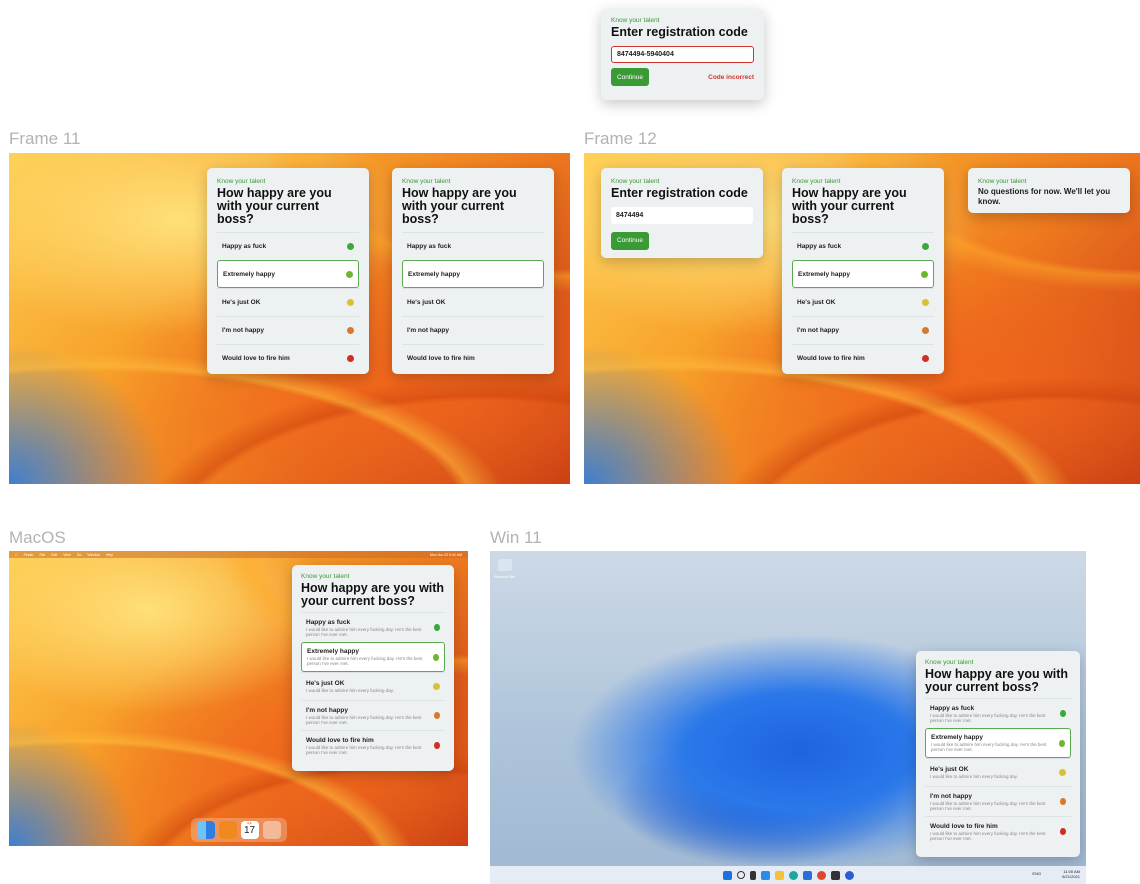 The image size is (1140, 884). Describe the element at coordinates (1036, 873) in the screenshot. I see `language-indicator: ENG` at that location.